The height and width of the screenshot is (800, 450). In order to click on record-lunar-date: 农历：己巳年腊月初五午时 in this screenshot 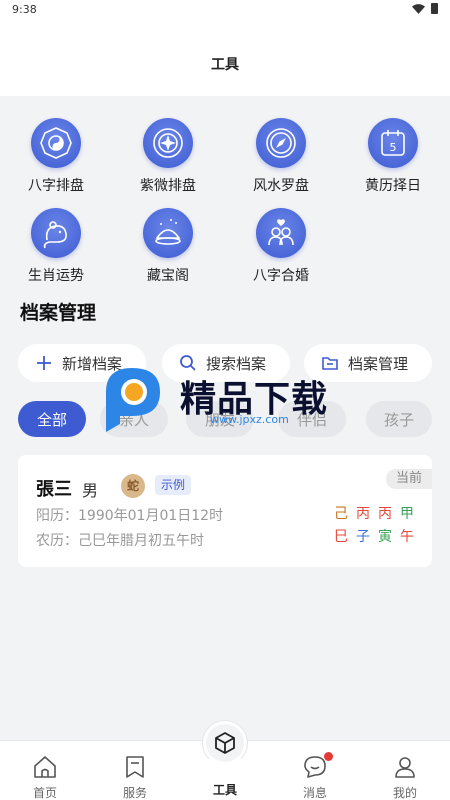, I will do `click(120, 541)`.